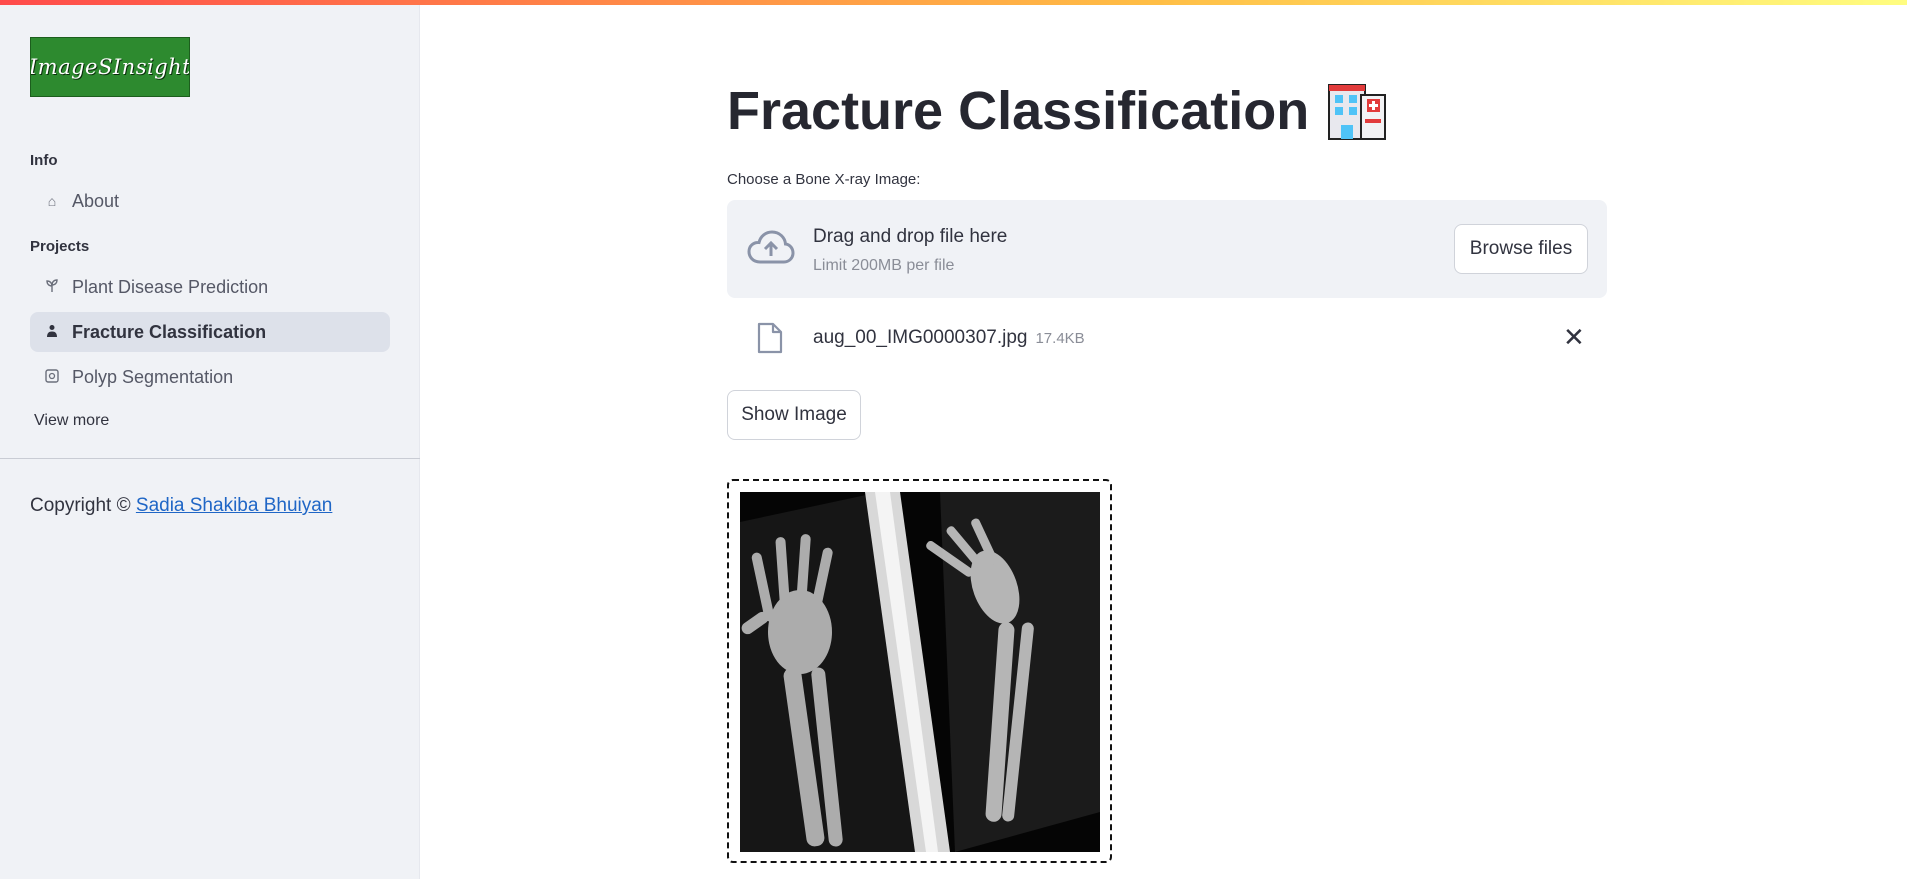  I want to click on xray-image-frame, so click(919, 671).